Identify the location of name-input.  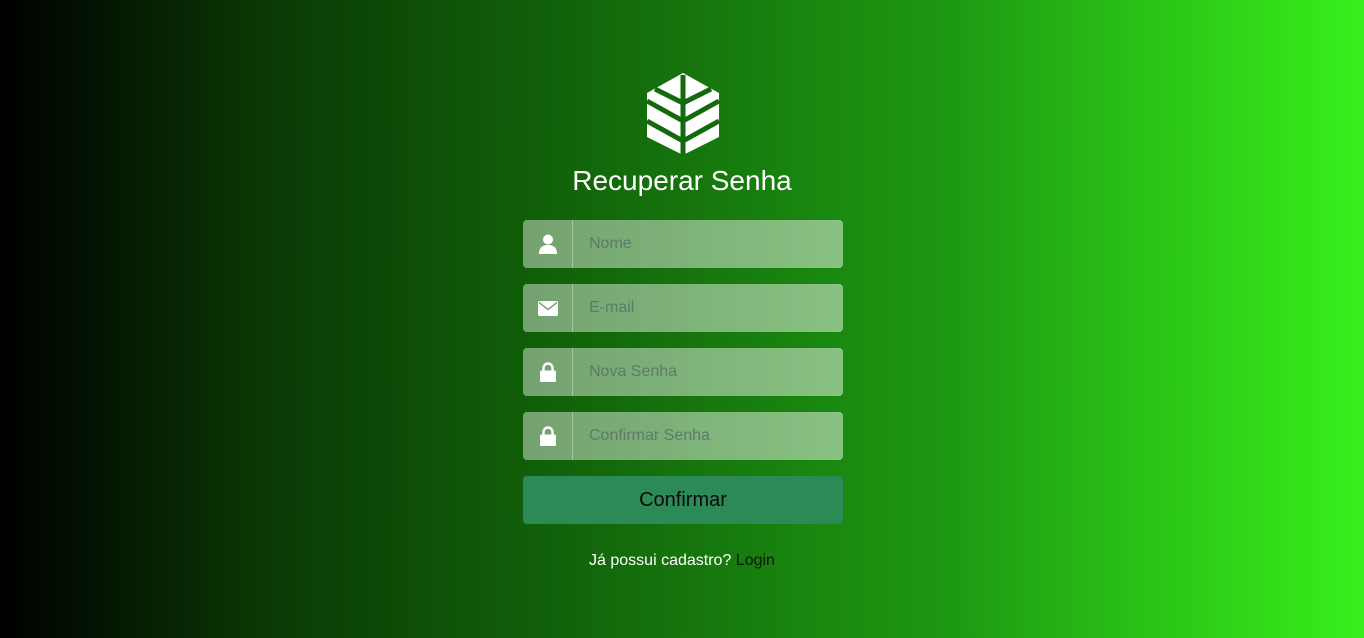
(708, 244).